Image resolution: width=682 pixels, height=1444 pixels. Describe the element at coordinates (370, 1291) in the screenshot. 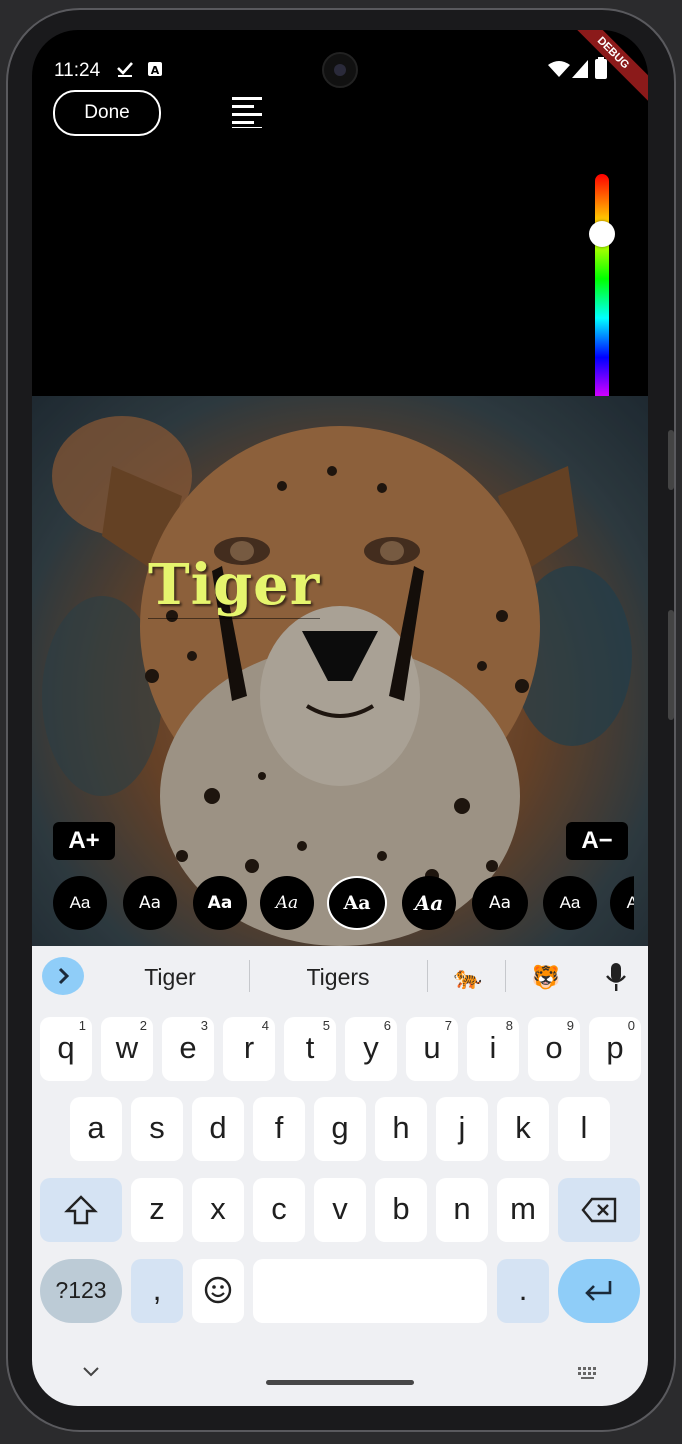

I see `space-key` at that location.